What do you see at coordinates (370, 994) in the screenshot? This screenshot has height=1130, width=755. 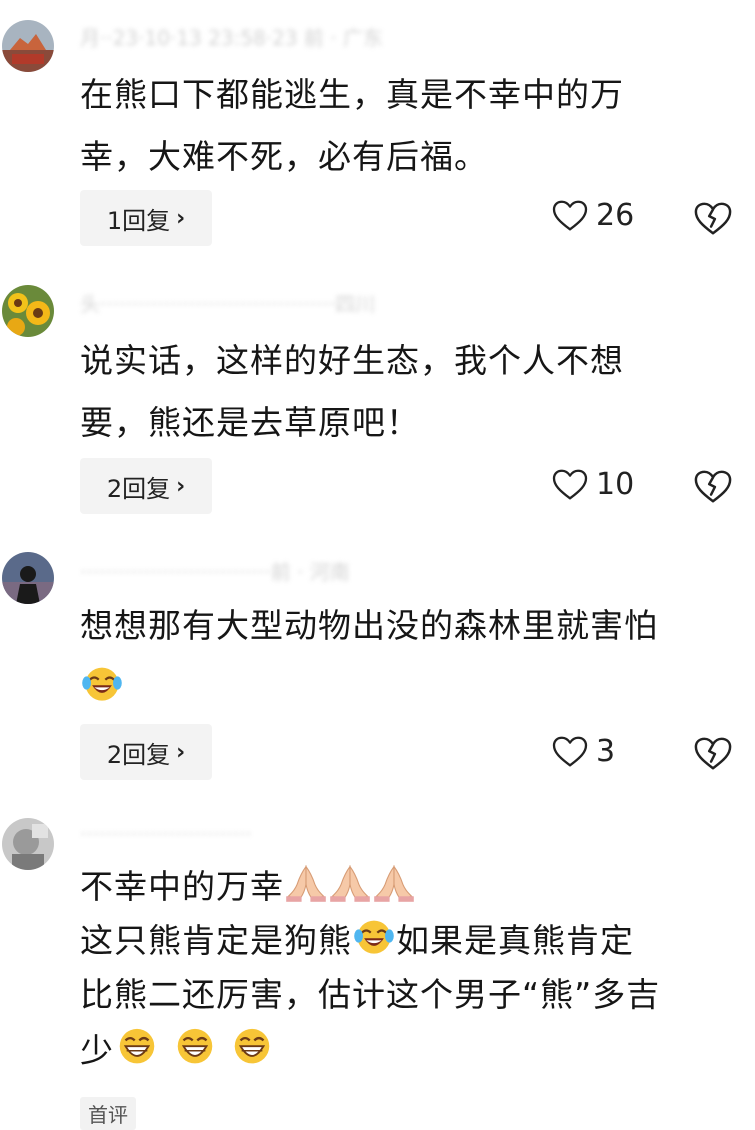 I see `comment-line: 比熊二还厉害，估计这个男子“熊”多吉` at bounding box center [370, 994].